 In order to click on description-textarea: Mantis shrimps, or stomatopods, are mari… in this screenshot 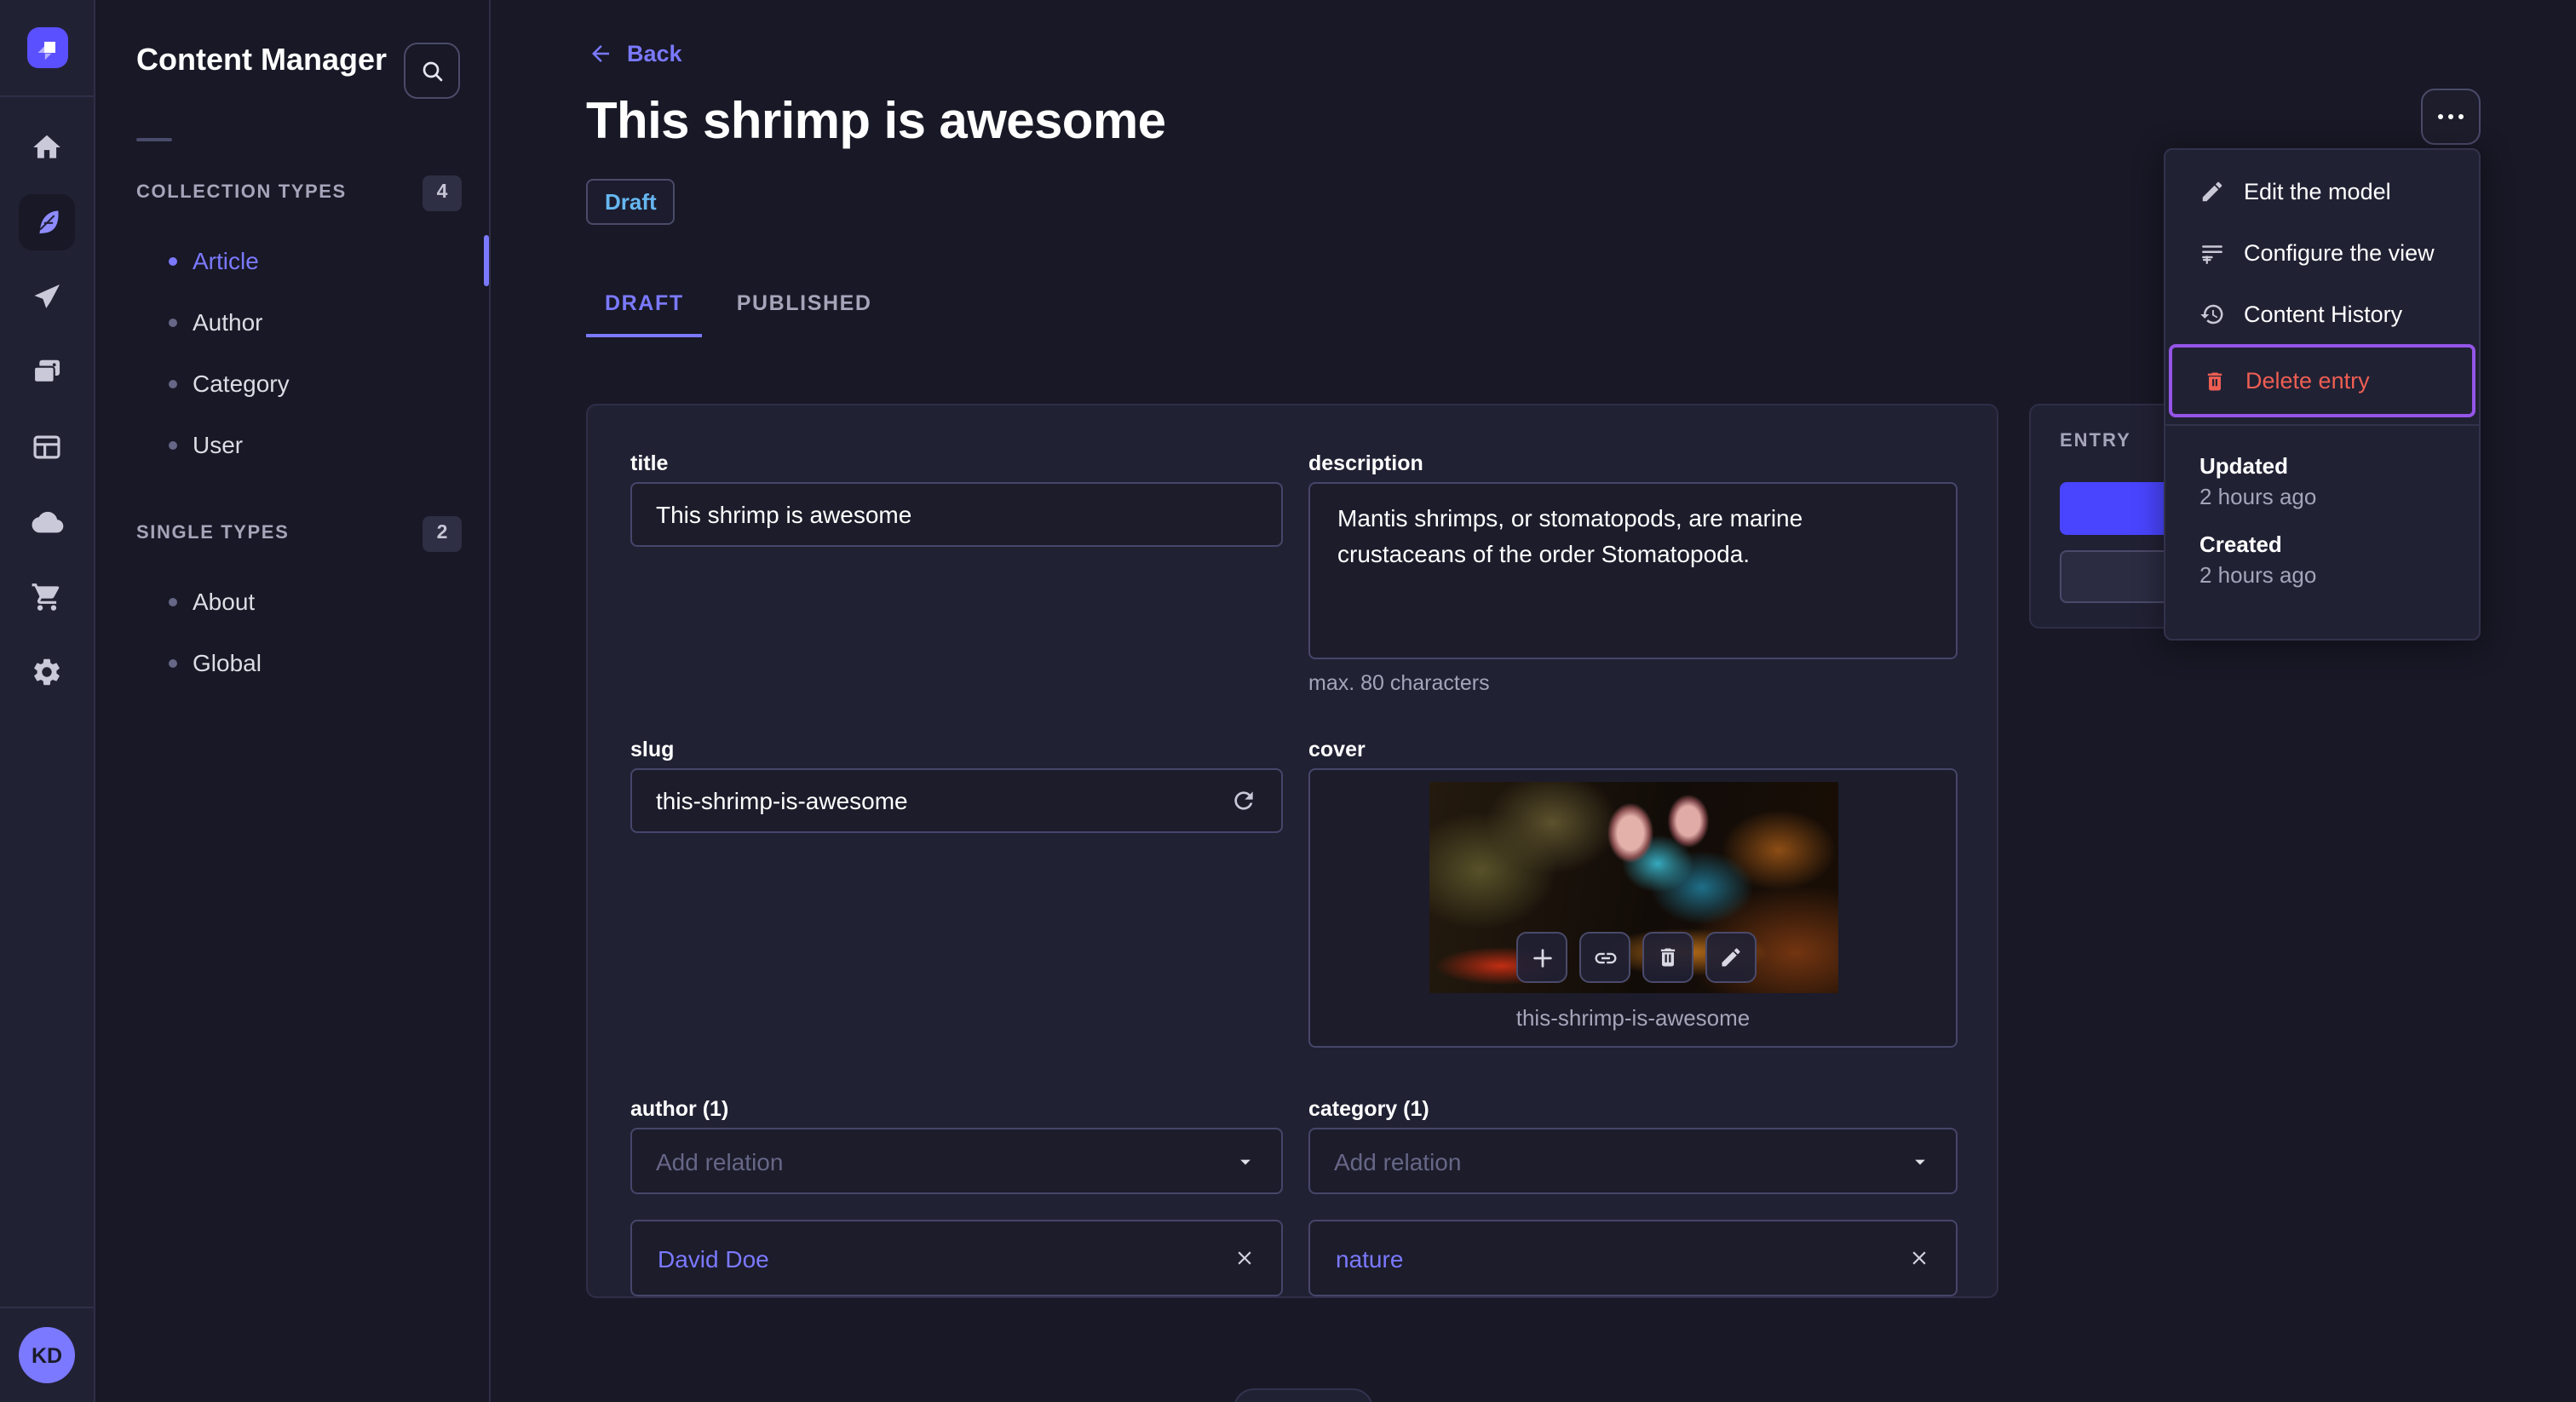, I will do `click(1633, 570)`.